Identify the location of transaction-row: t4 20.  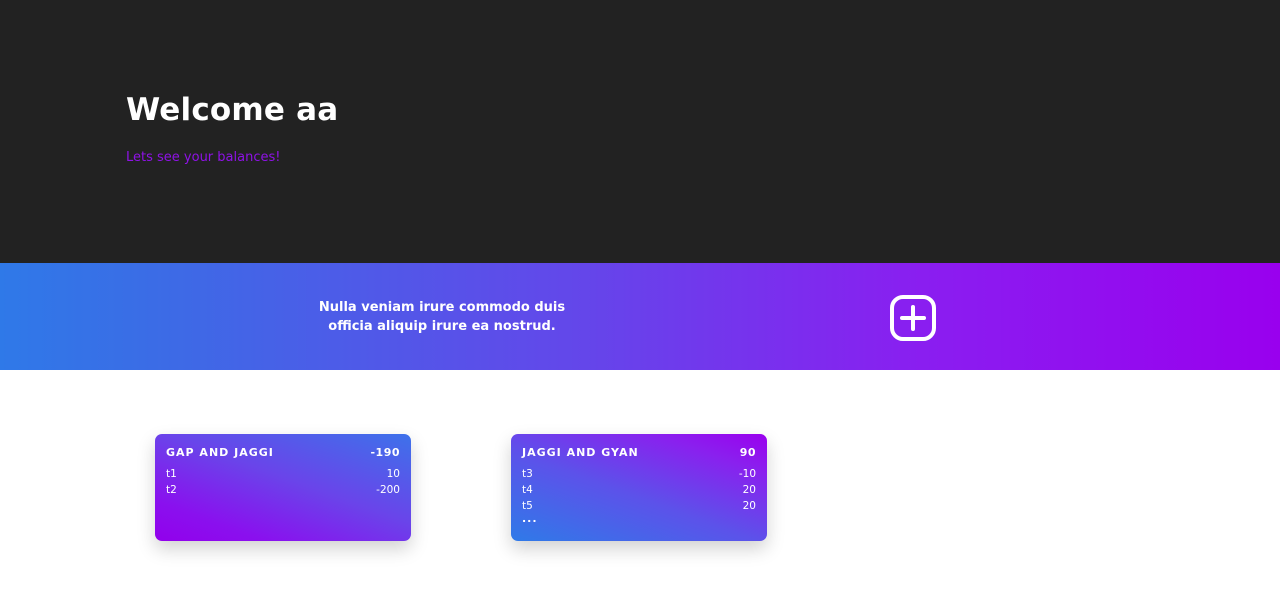
(639, 490).